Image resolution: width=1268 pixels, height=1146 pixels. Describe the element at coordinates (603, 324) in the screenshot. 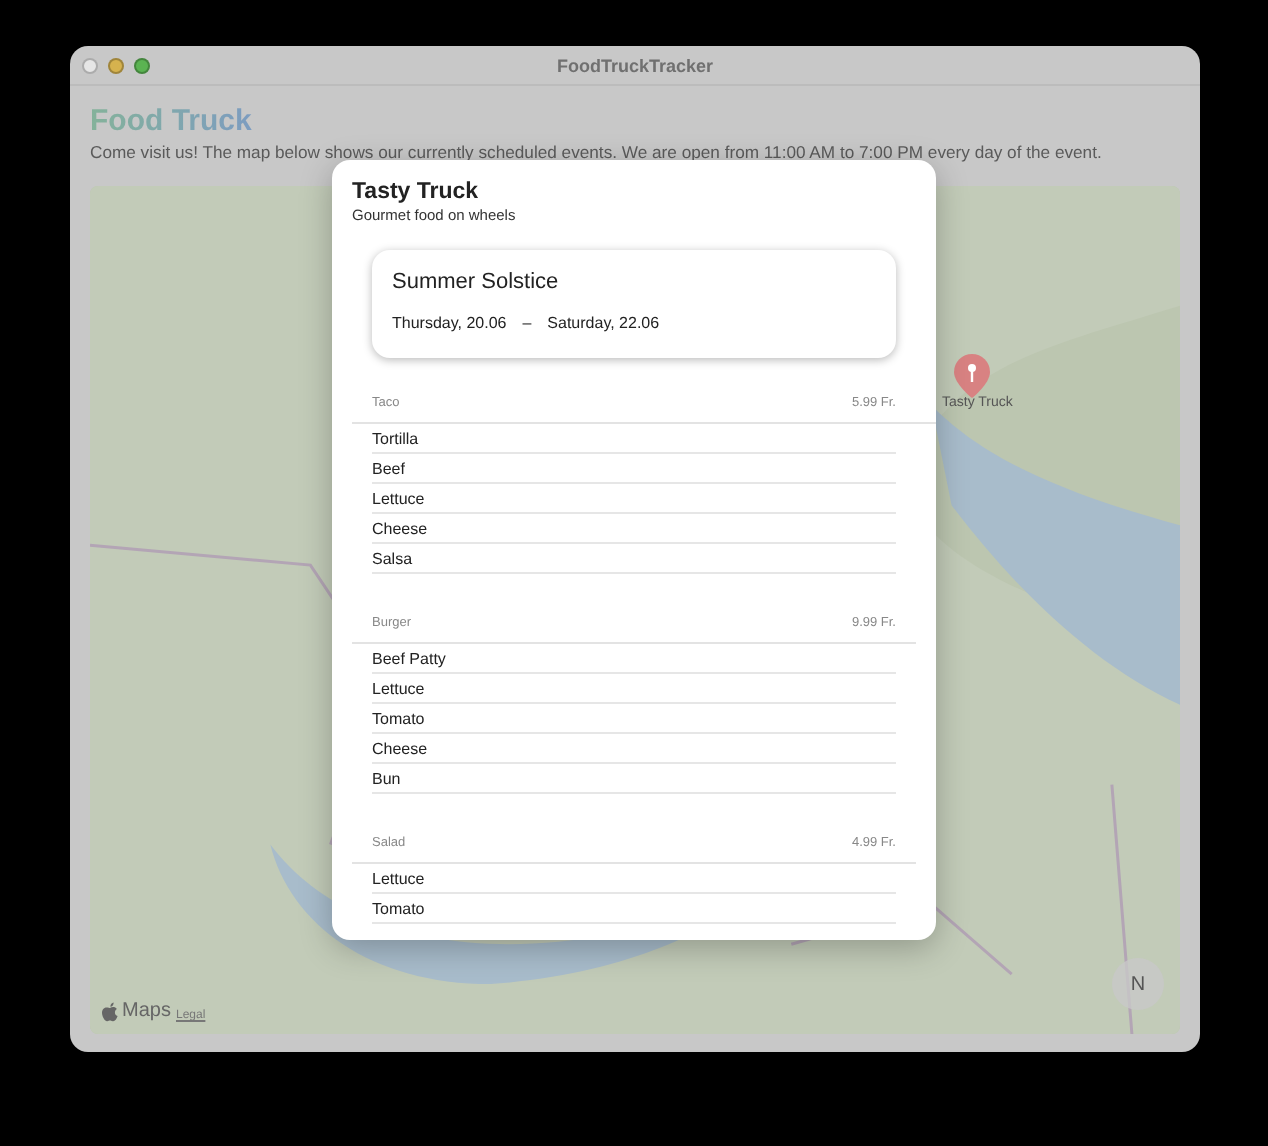

I see `event-end-date: Saturday, 22.06` at that location.